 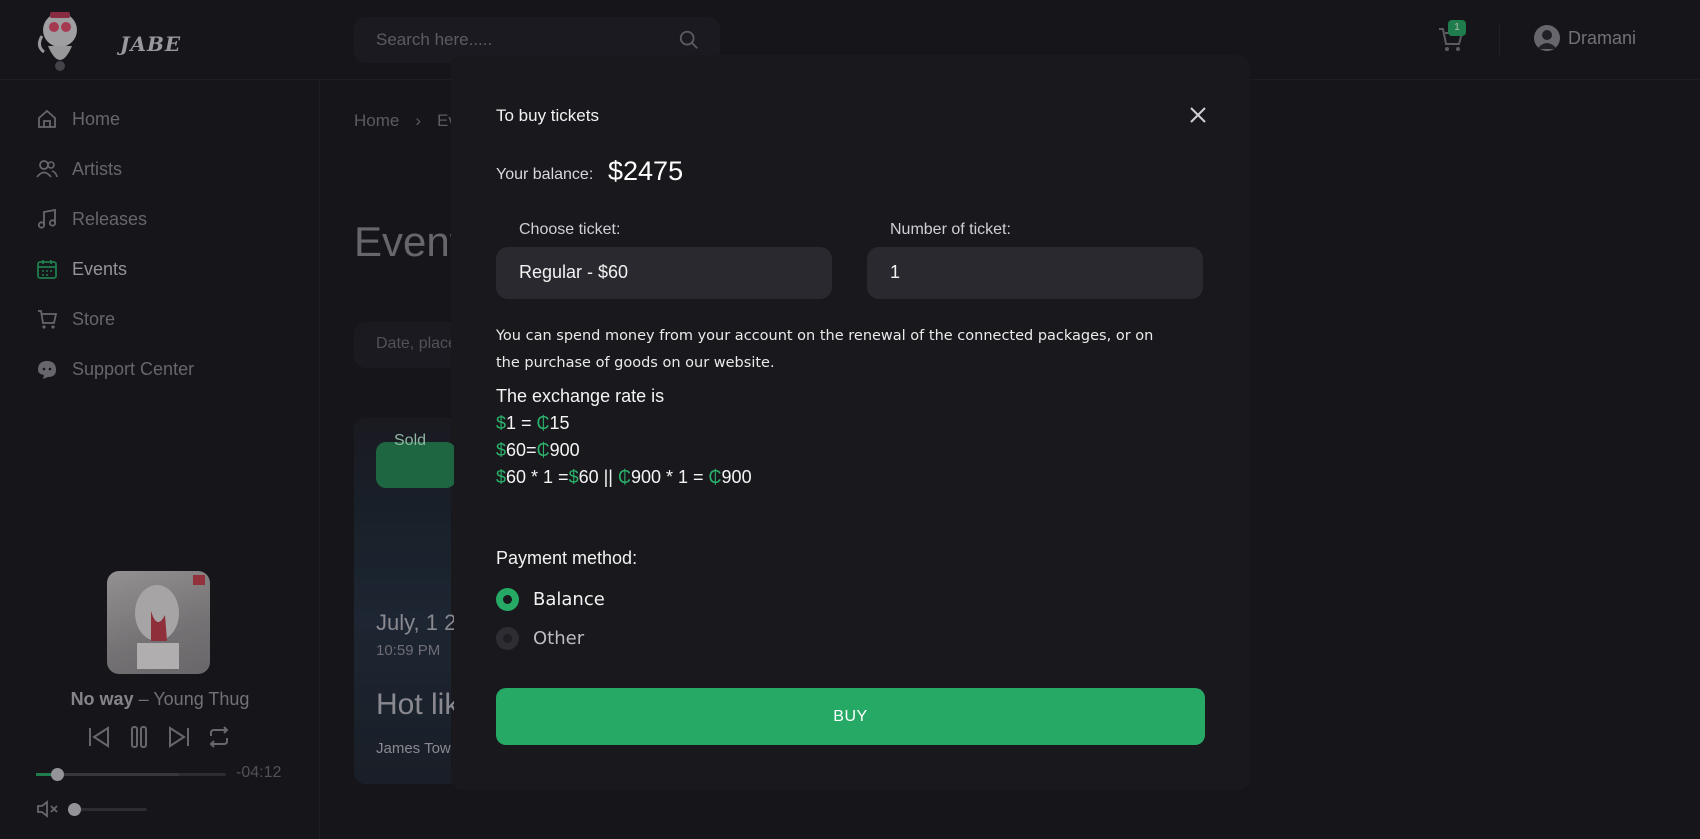 I want to click on ticket-count-value: 1, so click(x=895, y=272).